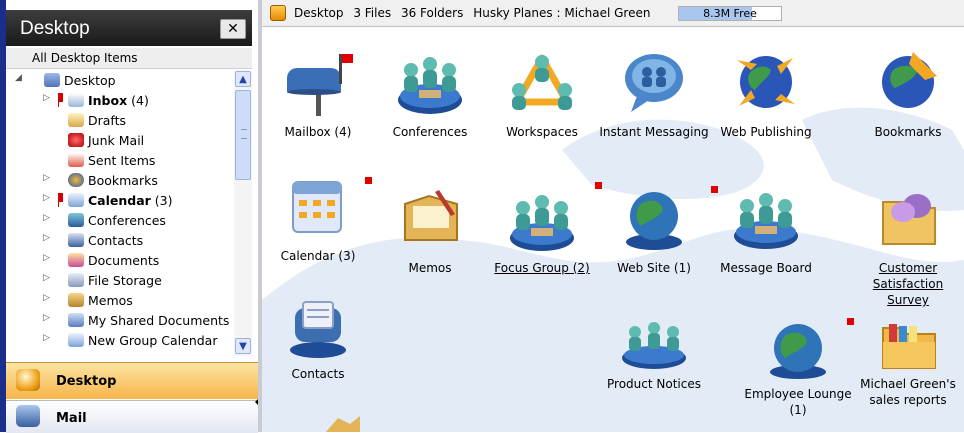  Describe the element at coordinates (120, 280) in the screenshot. I see `tree-item-file-storage: ▷ File Storage` at that location.